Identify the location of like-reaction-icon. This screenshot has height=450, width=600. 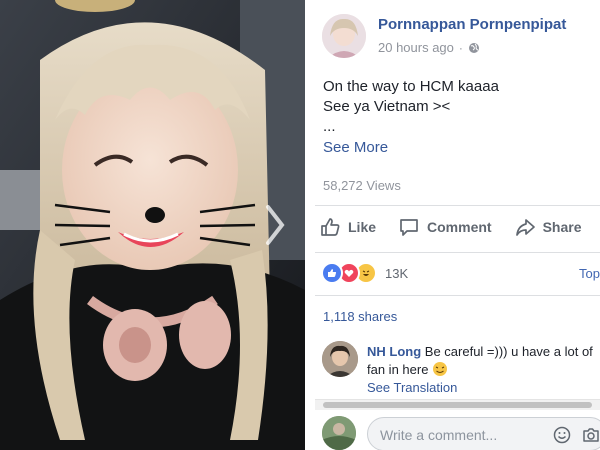
(332, 273).